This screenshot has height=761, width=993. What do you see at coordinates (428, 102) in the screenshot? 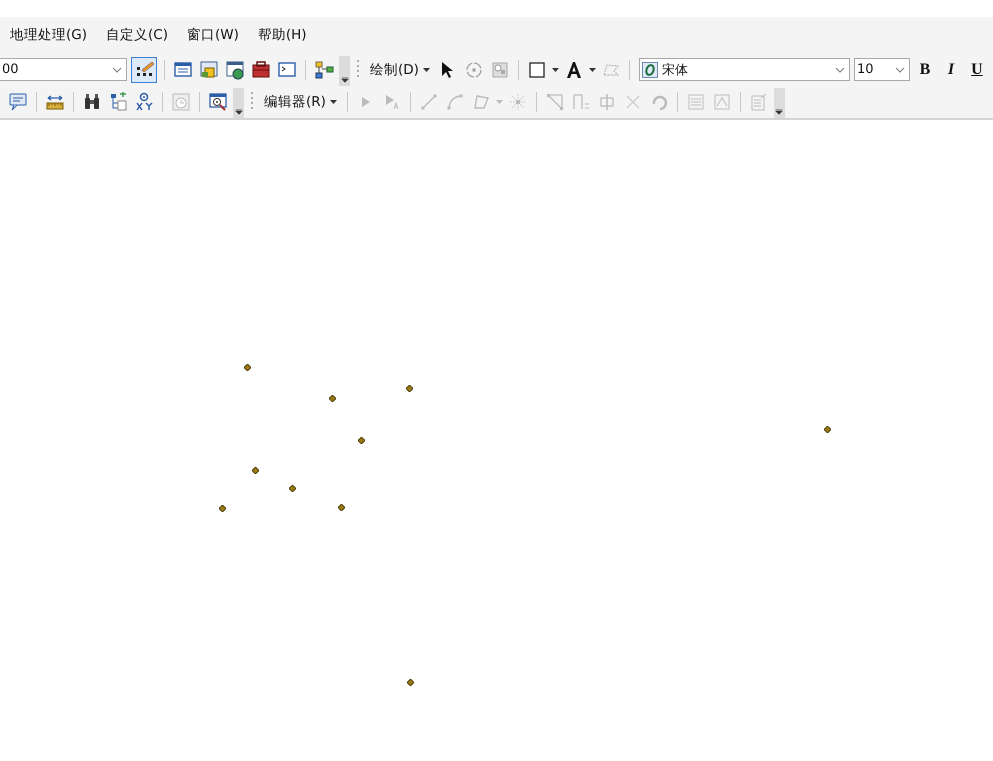
I see `line-icon` at bounding box center [428, 102].